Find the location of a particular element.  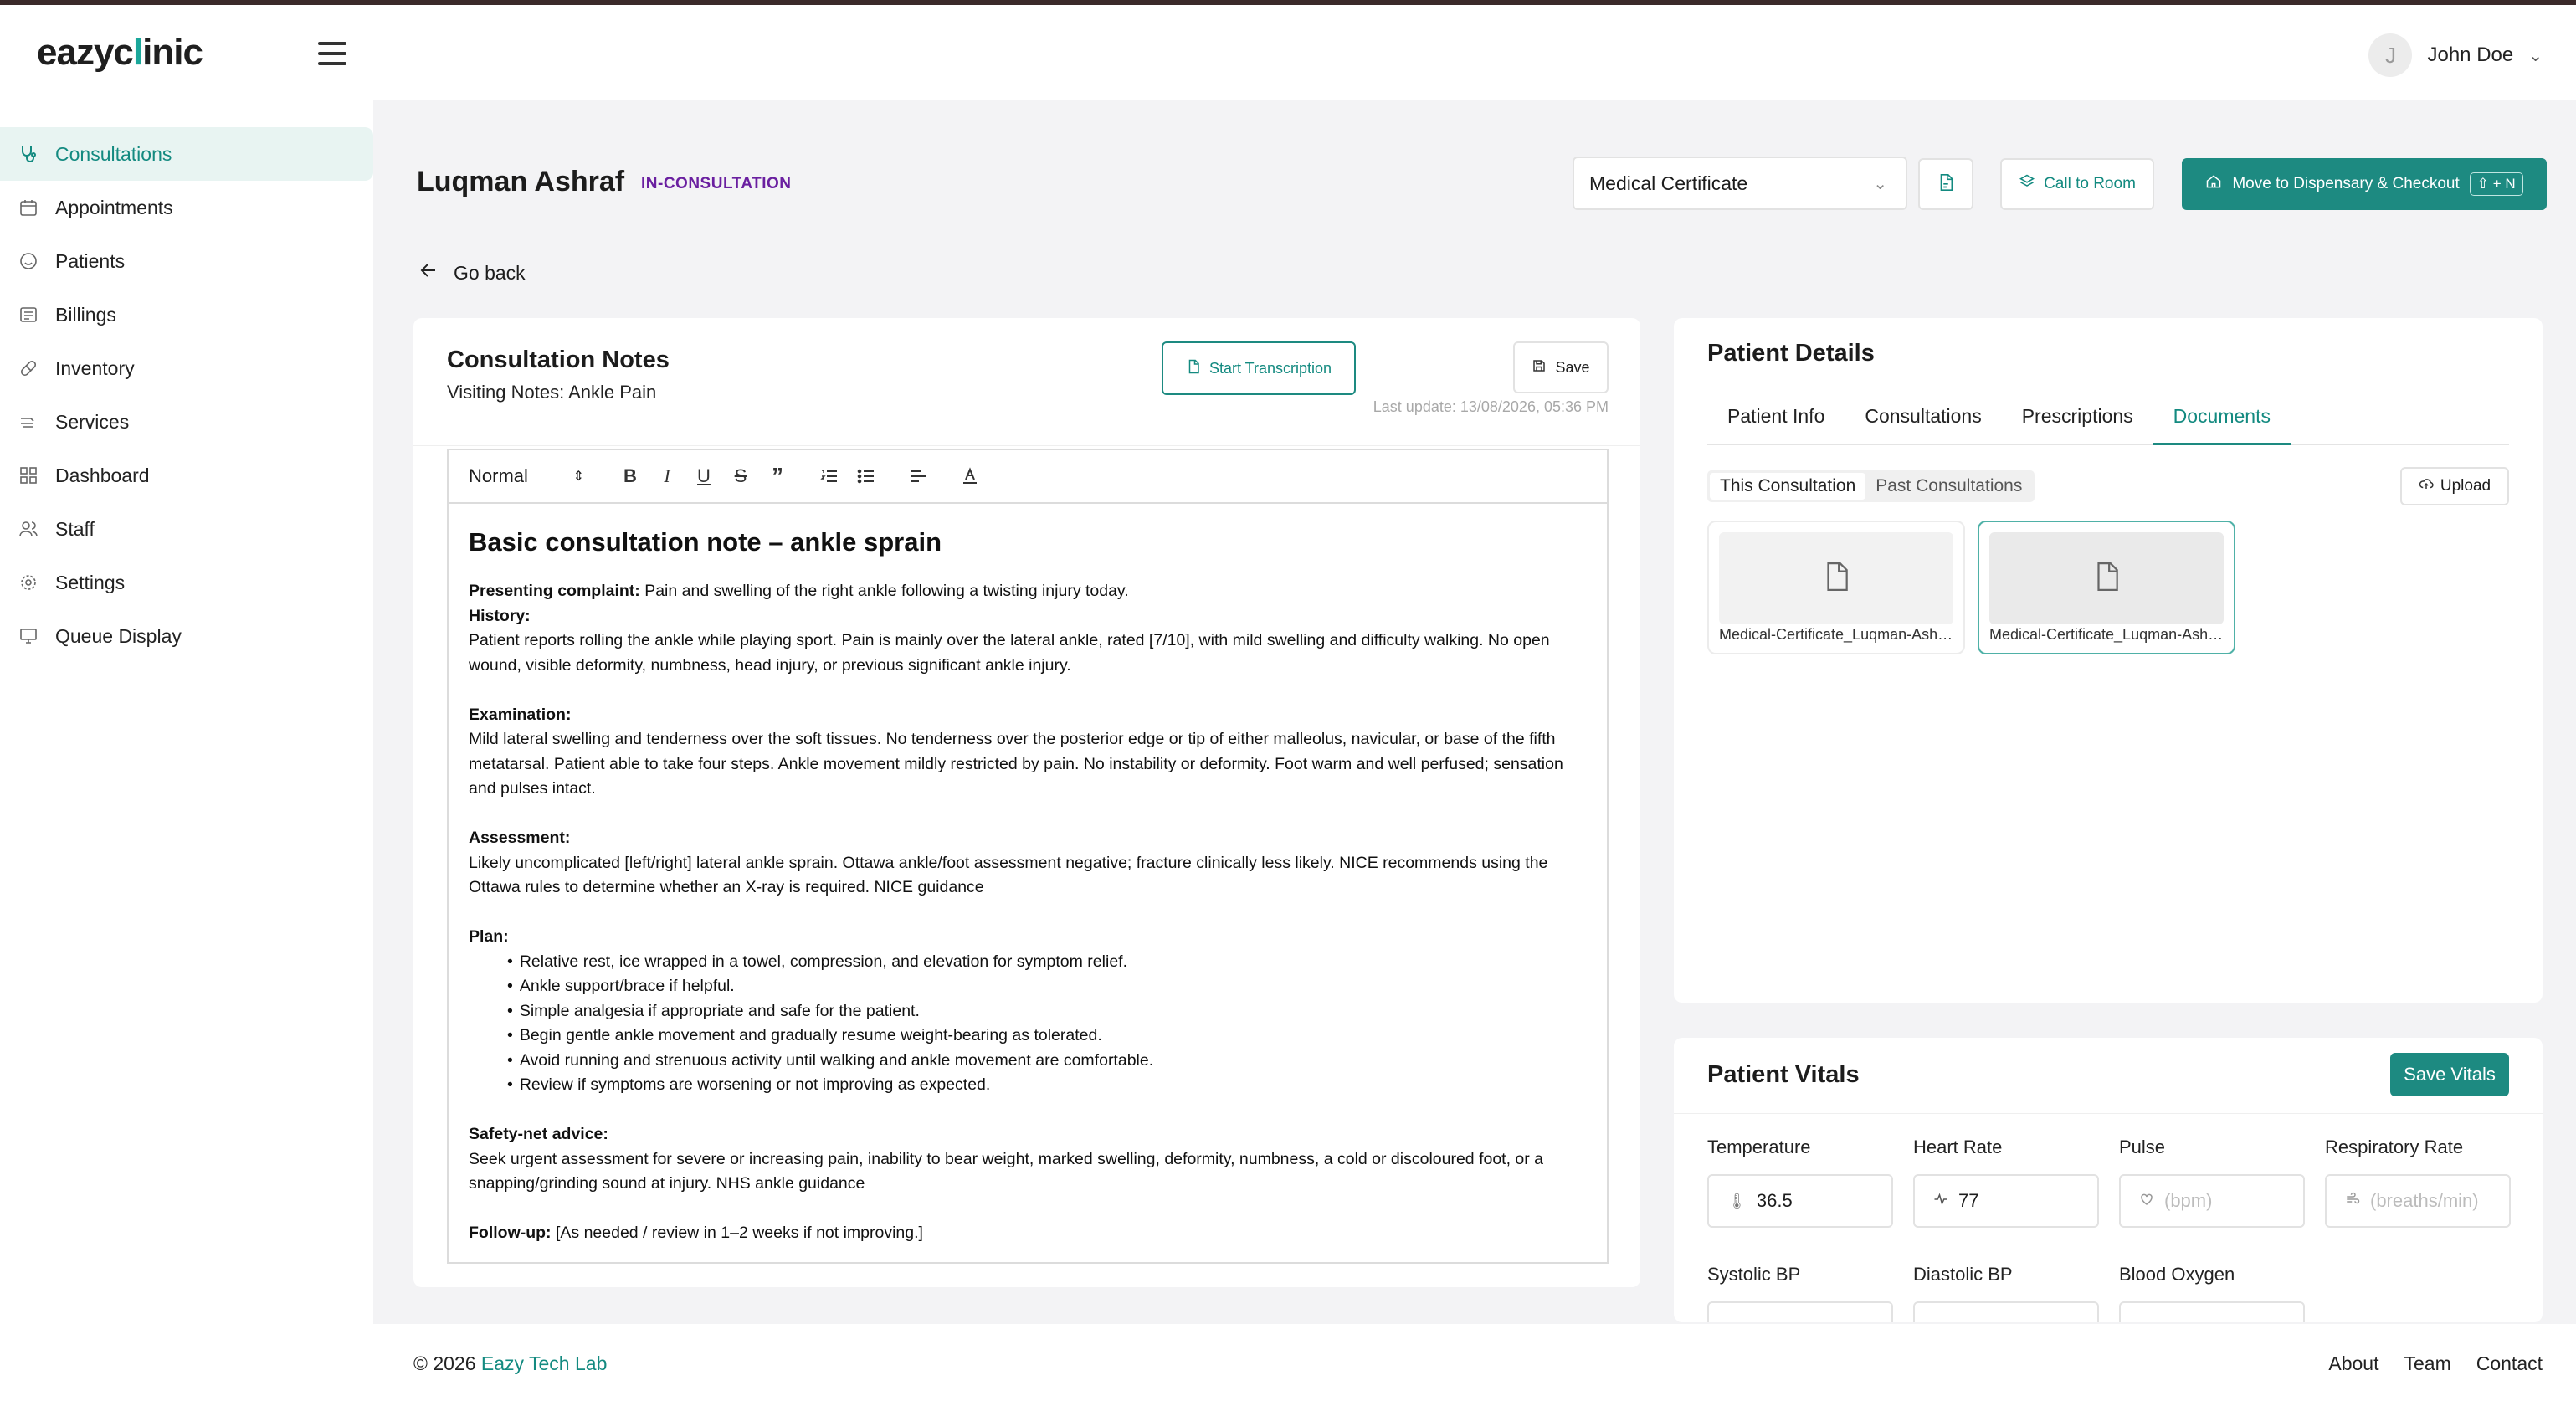

segment-this-consultation: This Consultation is located at coordinates (1788, 486).